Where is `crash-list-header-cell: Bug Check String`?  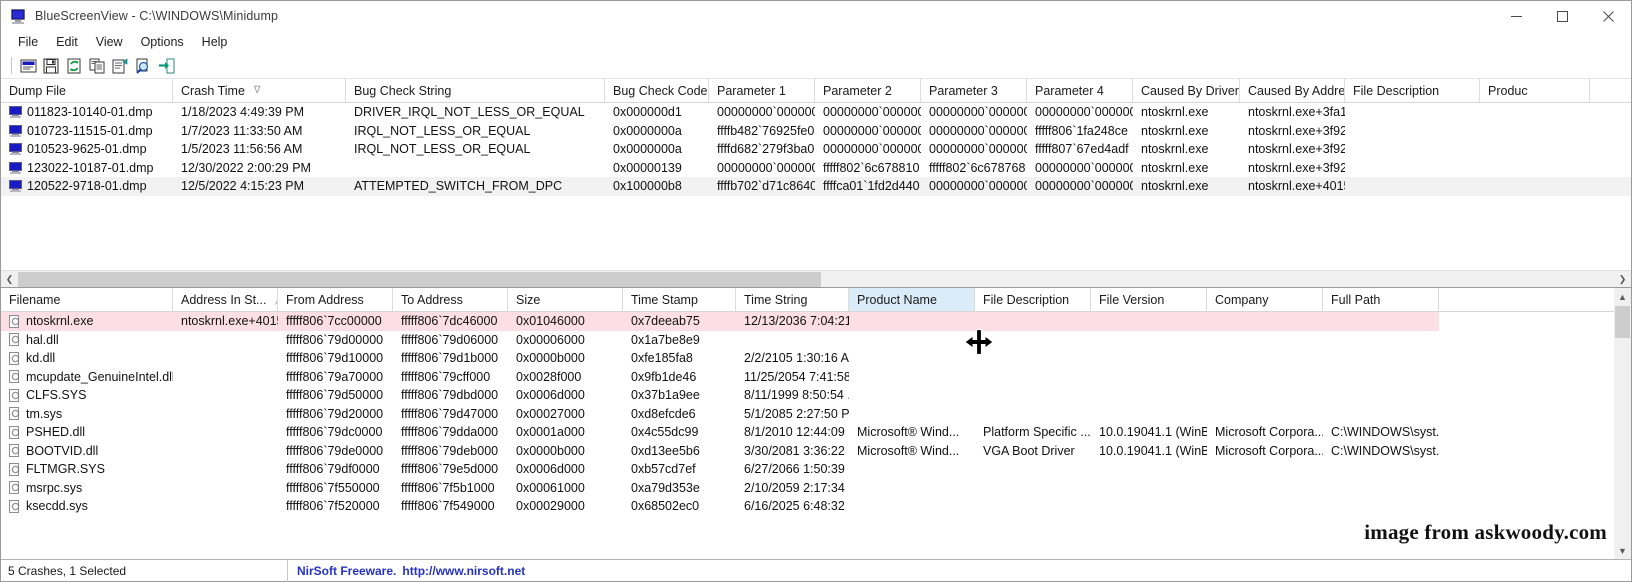 crash-list-header-cell: Bug Check String is located at coordinates (475, 90).